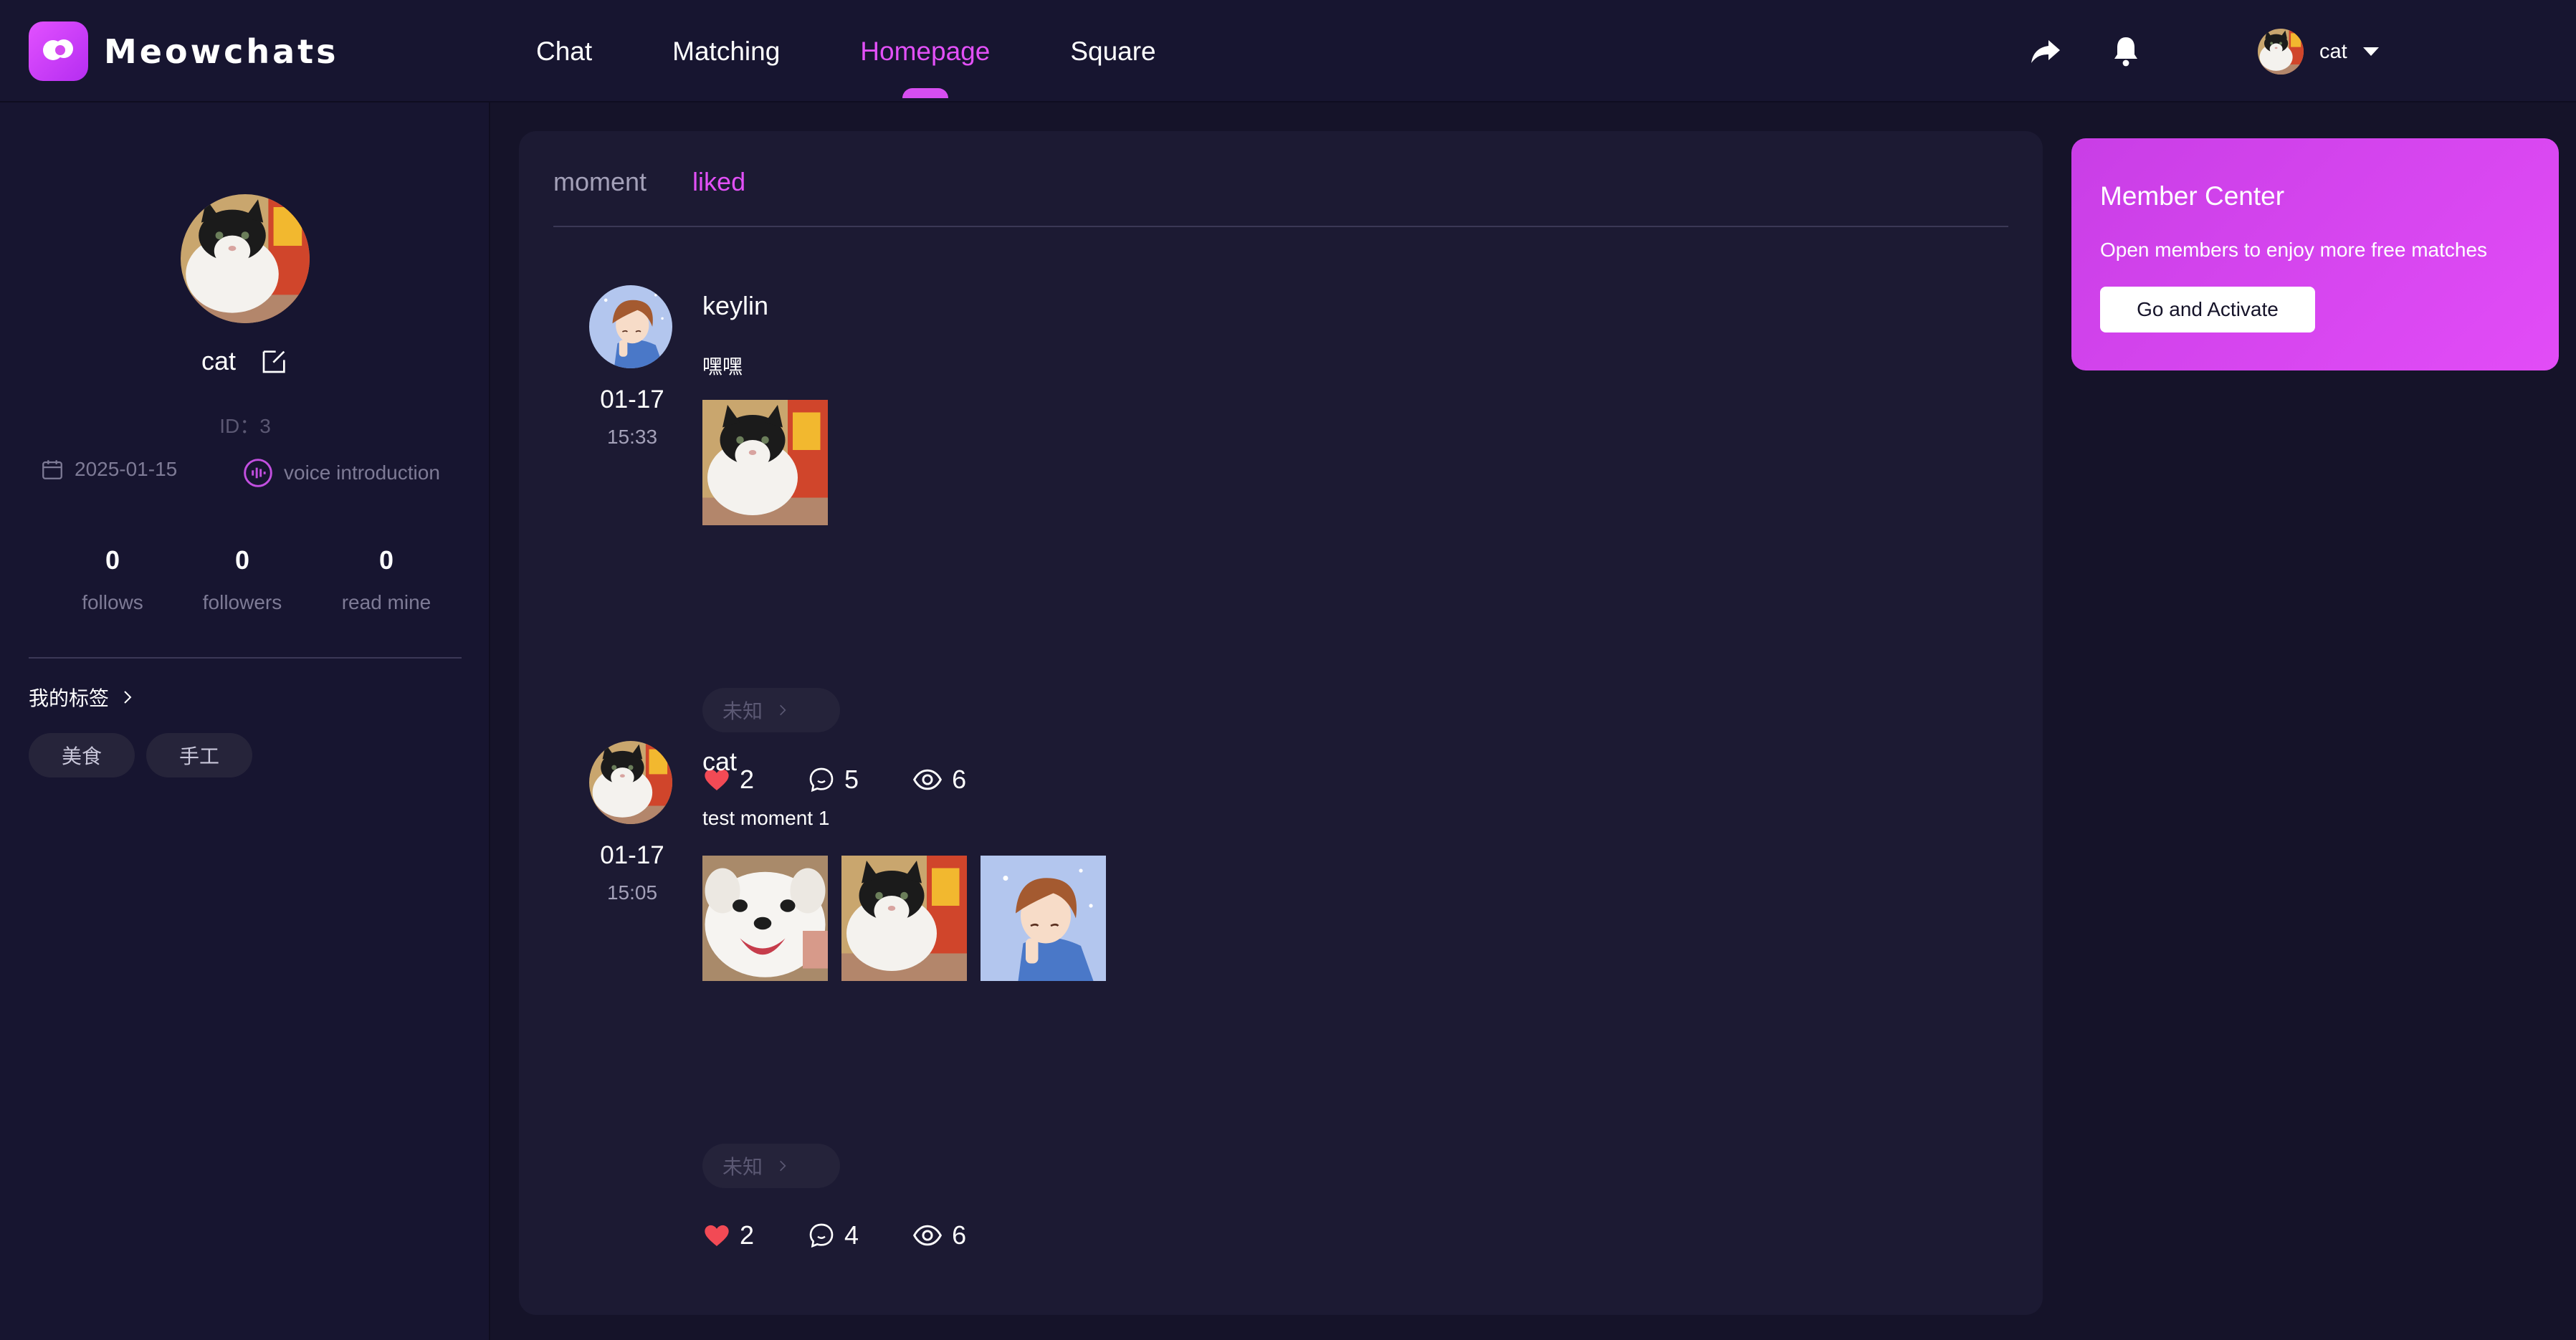 The height and width of the screenshot is (1340, 2576). I want to click on tabs-divider, so click(1280, 226).